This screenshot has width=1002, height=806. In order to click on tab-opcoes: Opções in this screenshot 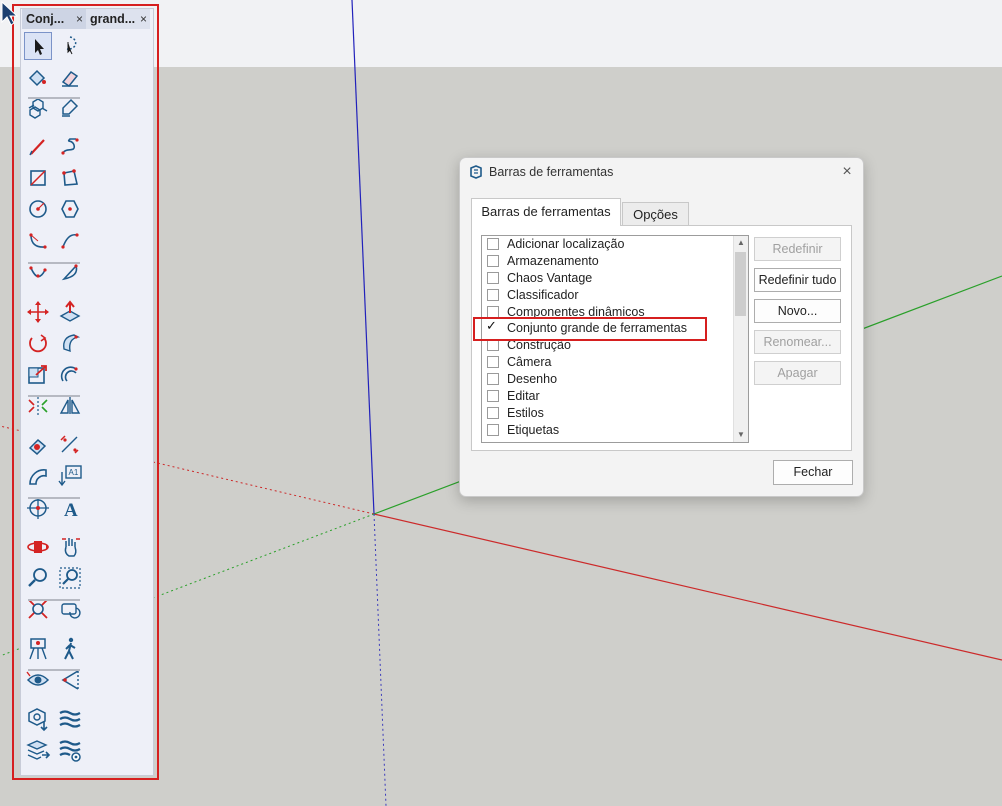, I will do `click(655, 214)`.